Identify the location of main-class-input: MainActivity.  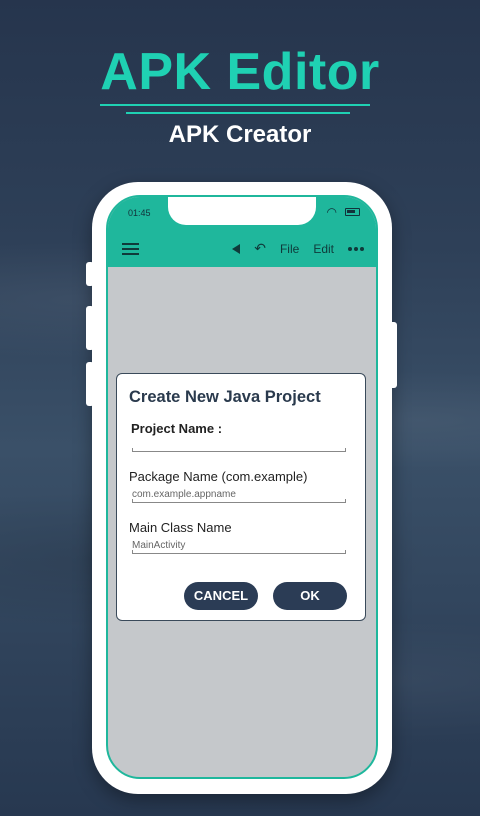
(239, 547).